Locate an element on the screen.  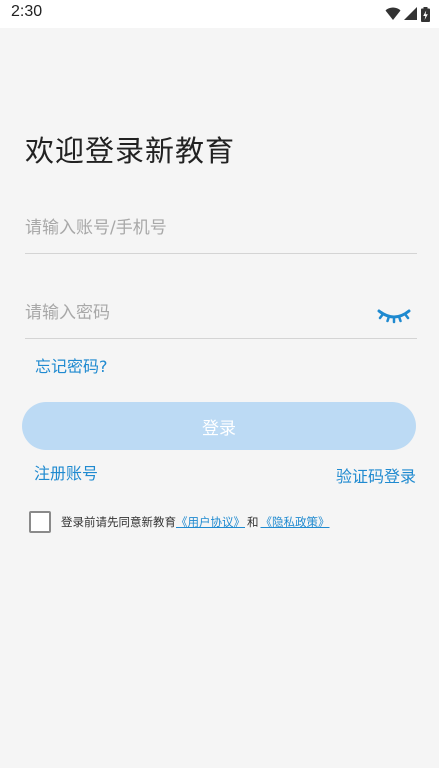
password-field is located at coordinates (221, 318).